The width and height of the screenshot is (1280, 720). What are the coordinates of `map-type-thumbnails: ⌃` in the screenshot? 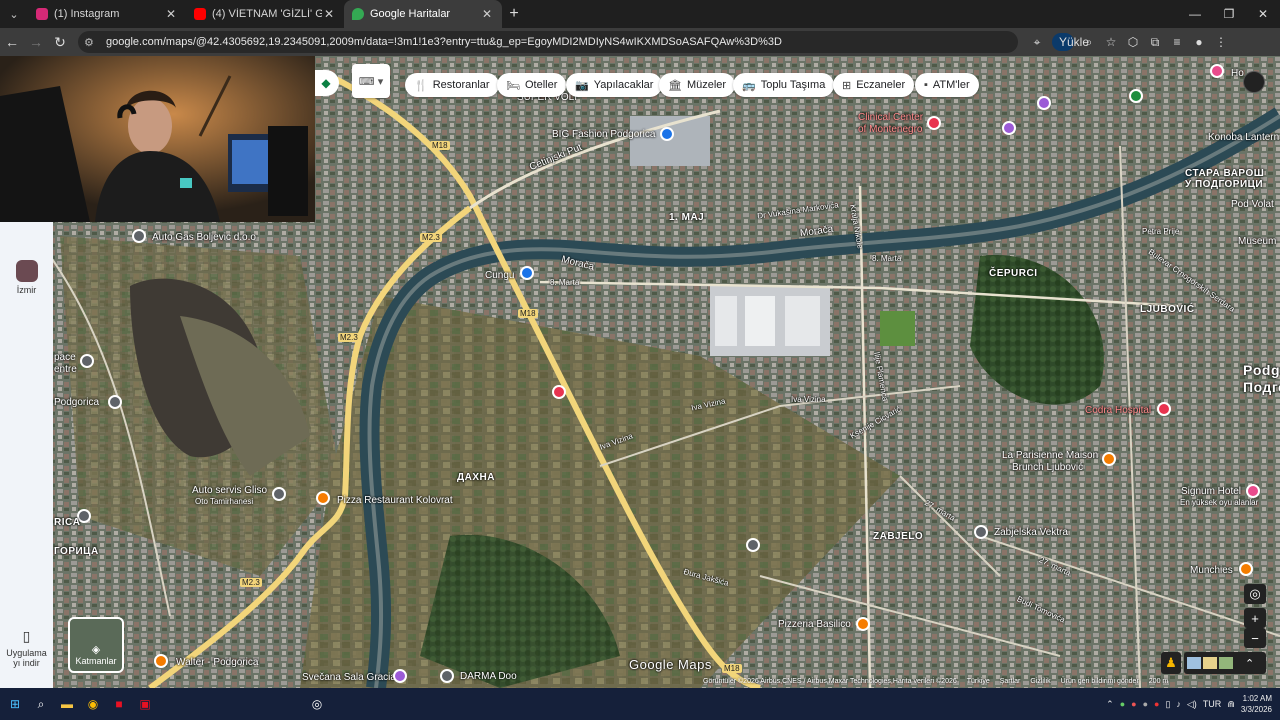 It's located at (1225, 663).